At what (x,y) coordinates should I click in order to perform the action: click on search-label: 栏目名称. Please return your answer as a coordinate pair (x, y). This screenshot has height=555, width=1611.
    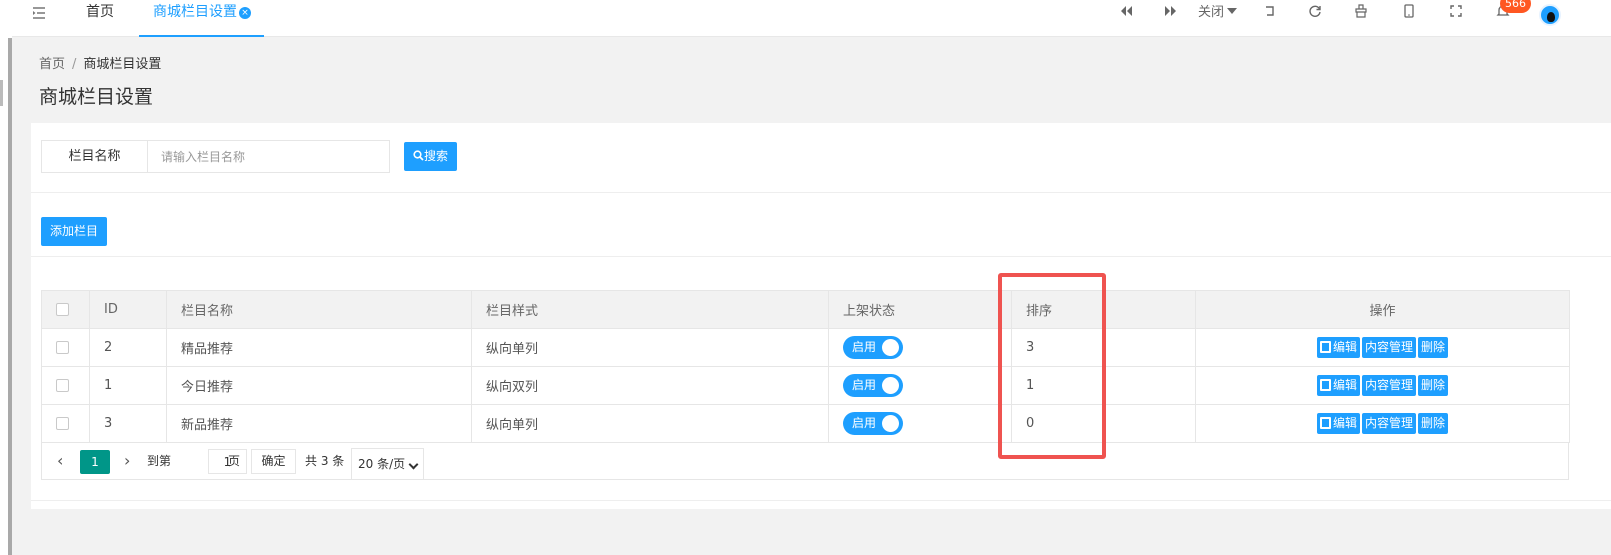
    Looking at the image, I should click on (95, 156).